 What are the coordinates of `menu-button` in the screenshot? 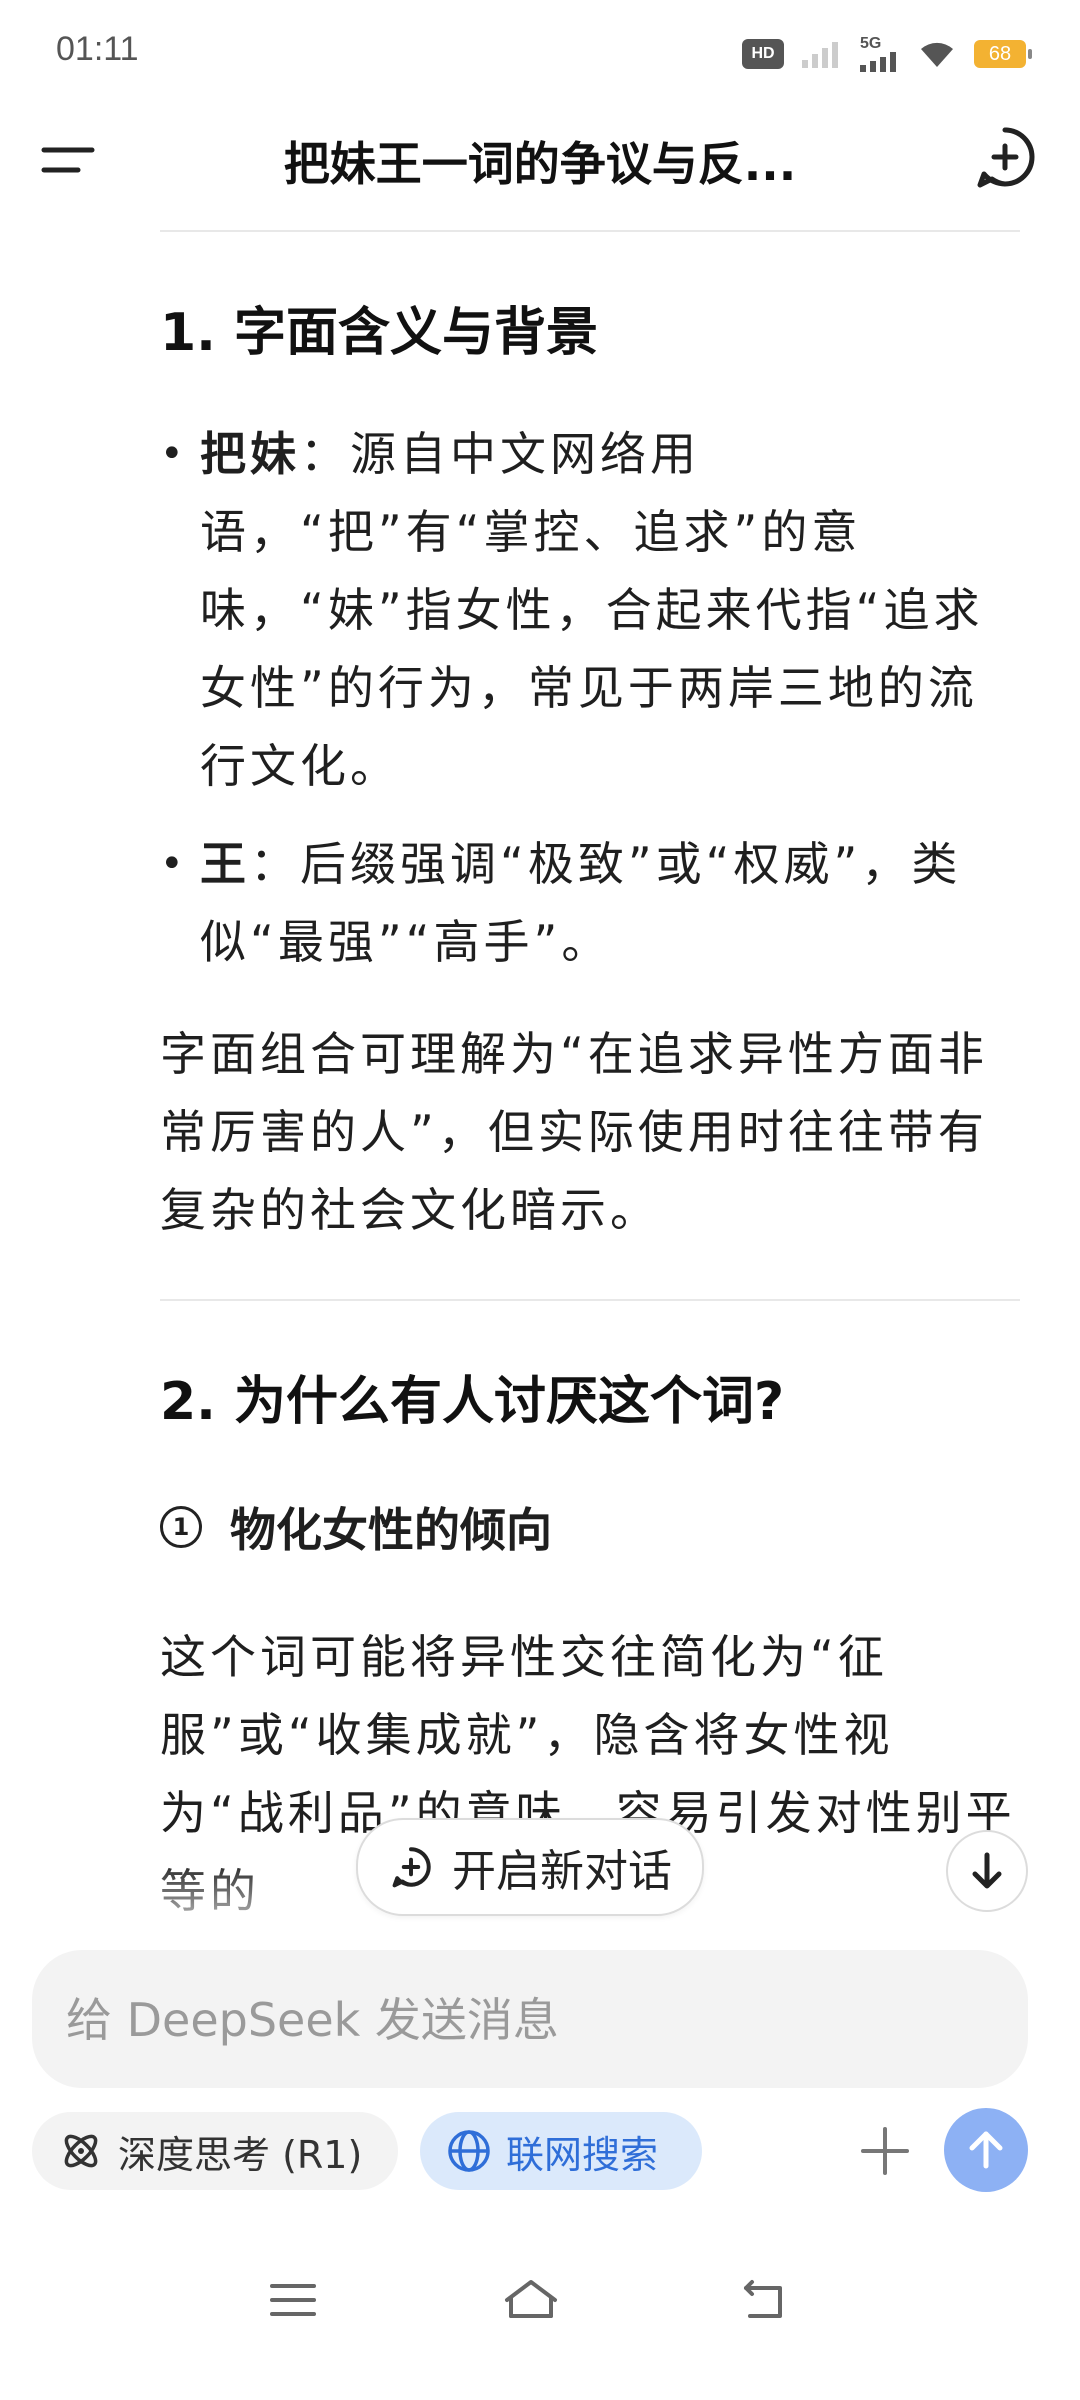 It's located at (71, 159).